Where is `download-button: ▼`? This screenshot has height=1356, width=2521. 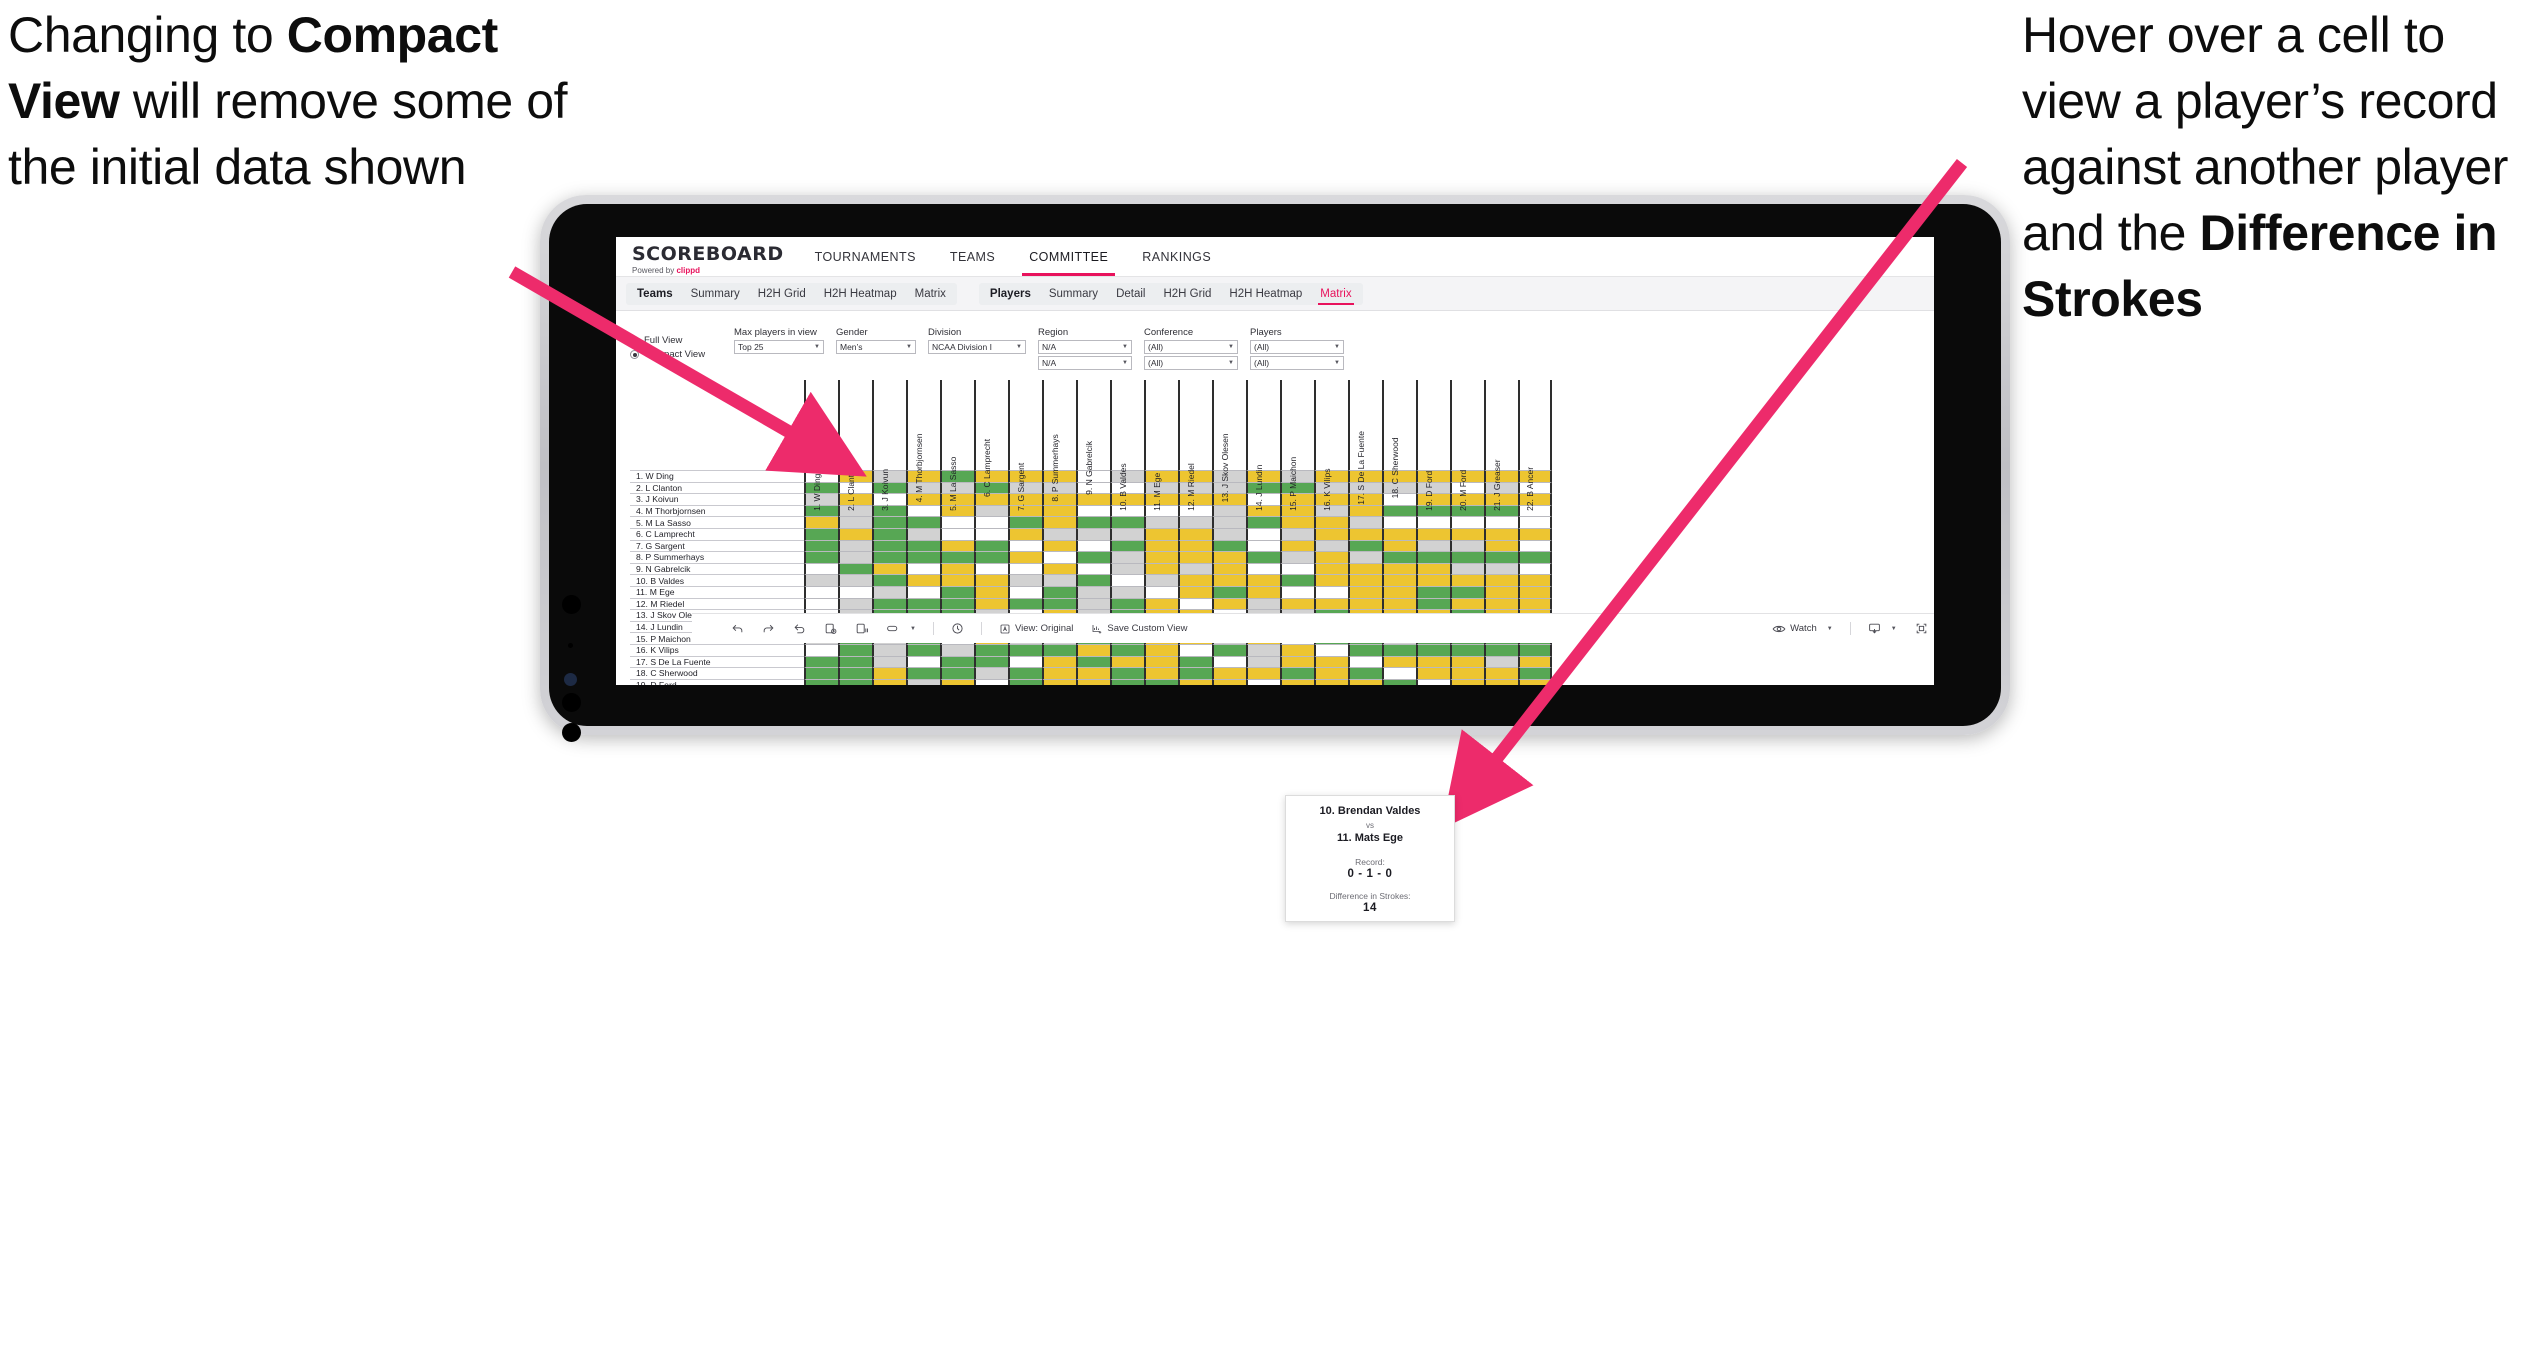 download-button: ▼ is located at coordinates (1882, 628).